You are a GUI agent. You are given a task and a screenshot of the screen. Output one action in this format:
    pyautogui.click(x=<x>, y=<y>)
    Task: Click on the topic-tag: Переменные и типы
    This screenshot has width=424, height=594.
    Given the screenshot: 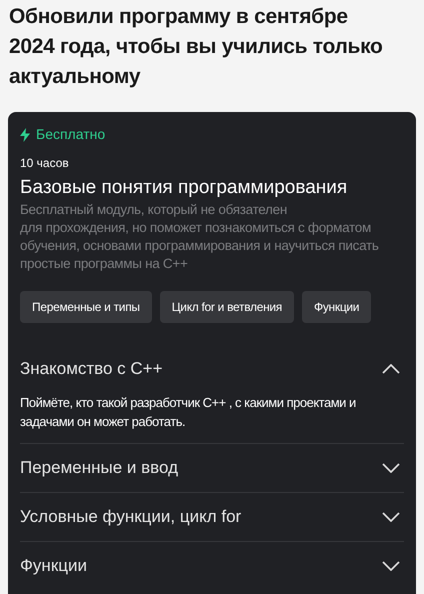 What is the action you would take?
    pyautogui.click(x=86, y=307)
    